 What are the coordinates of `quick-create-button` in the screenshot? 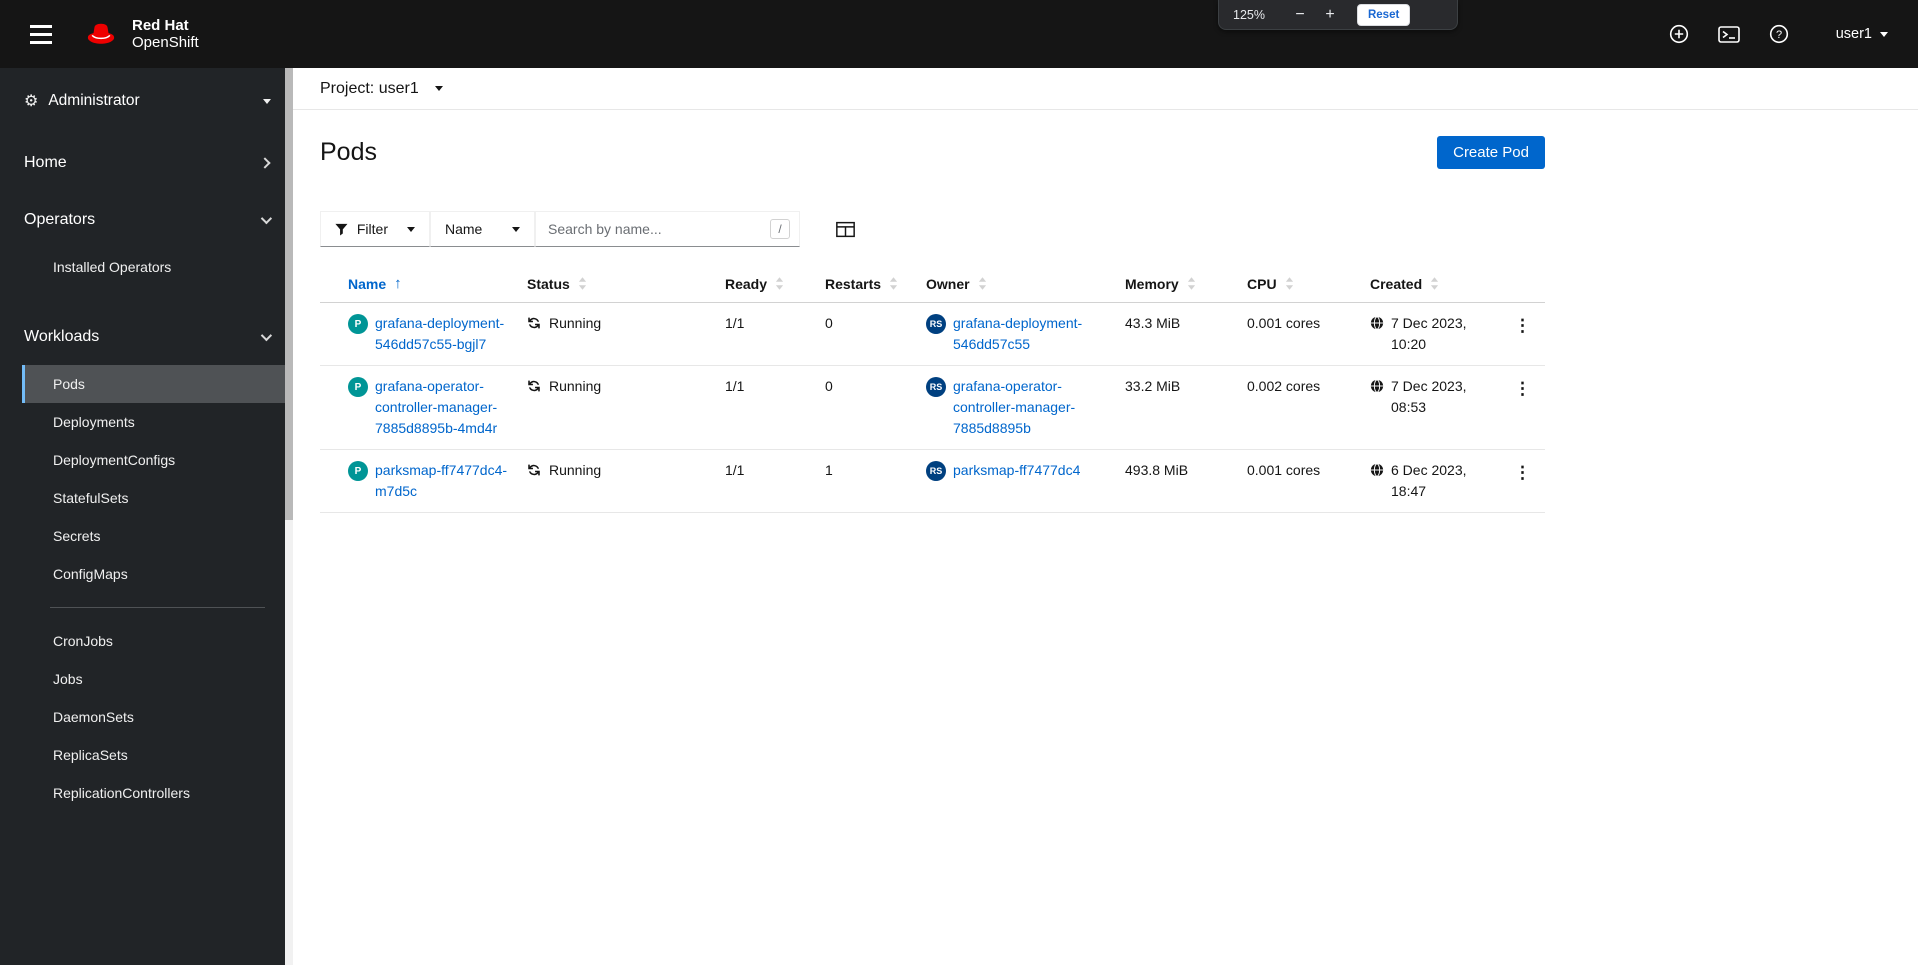 It's located at (1679, 34).